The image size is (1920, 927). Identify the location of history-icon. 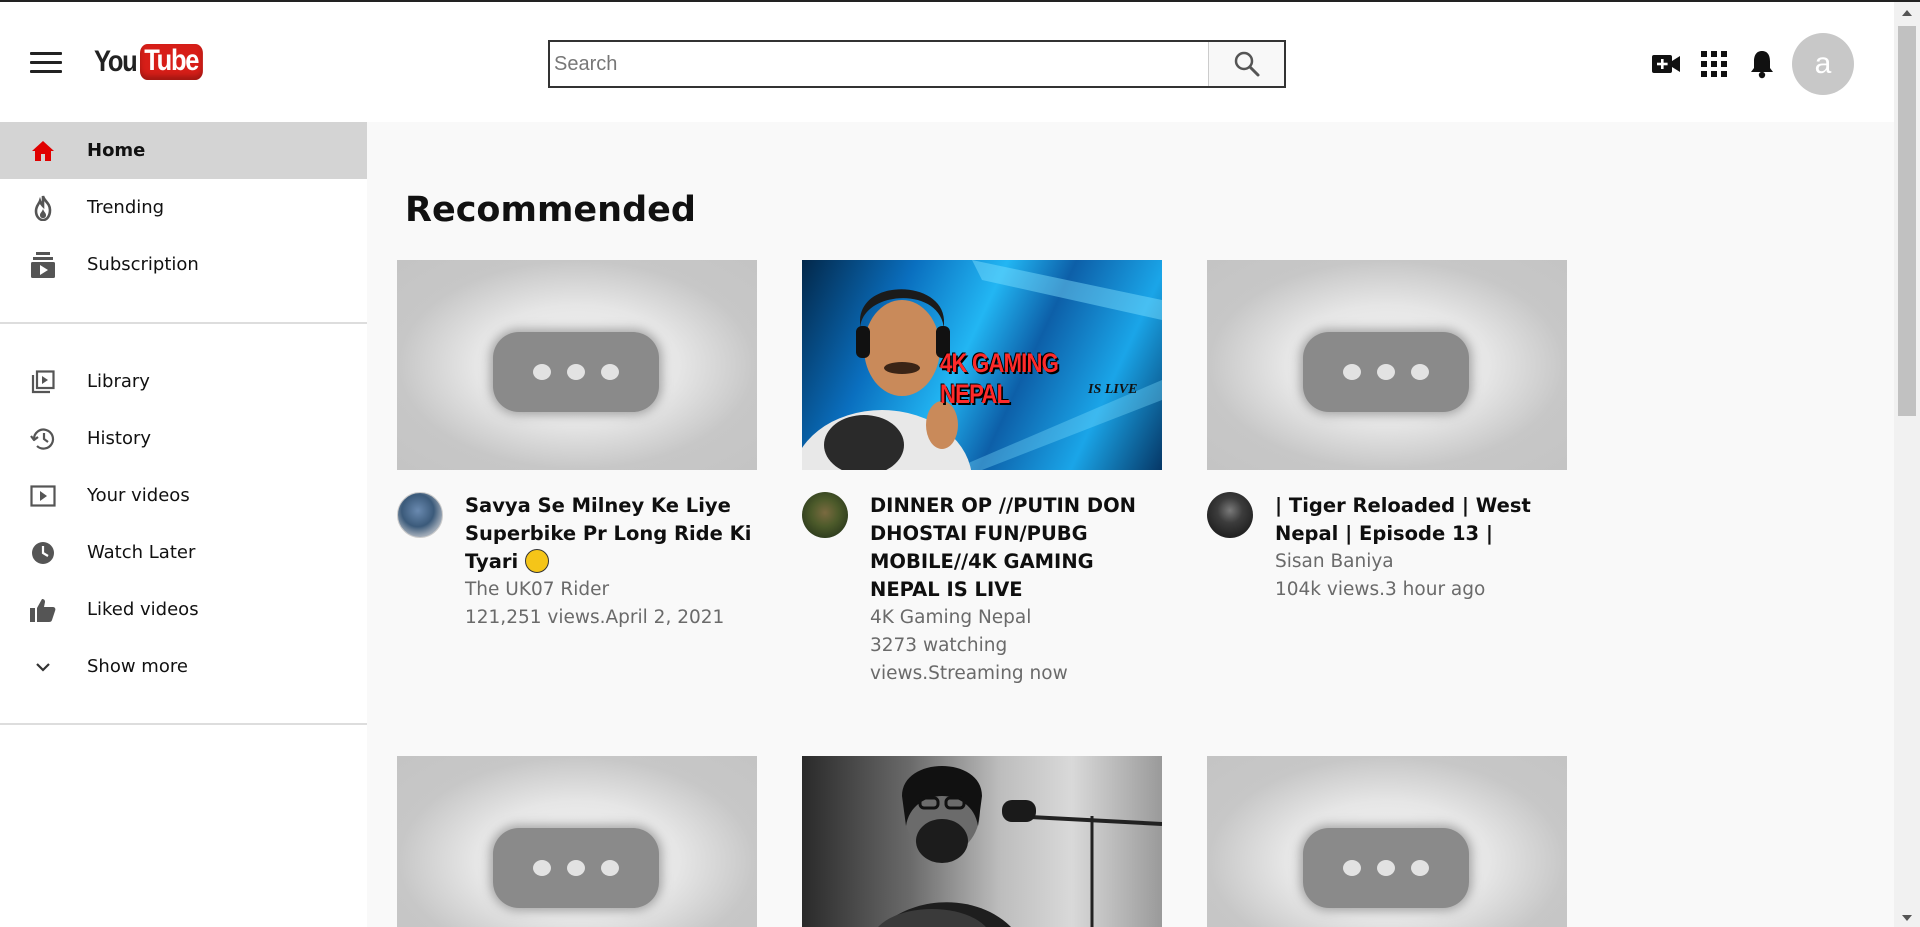
(43, 439).